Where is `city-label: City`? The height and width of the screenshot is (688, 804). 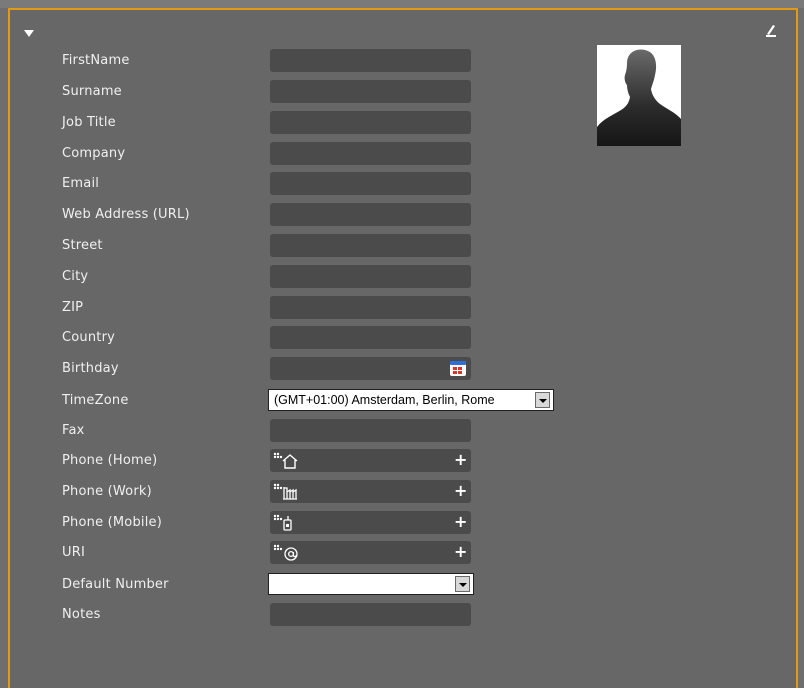
city-label: City is located at coordinates (75, 276).